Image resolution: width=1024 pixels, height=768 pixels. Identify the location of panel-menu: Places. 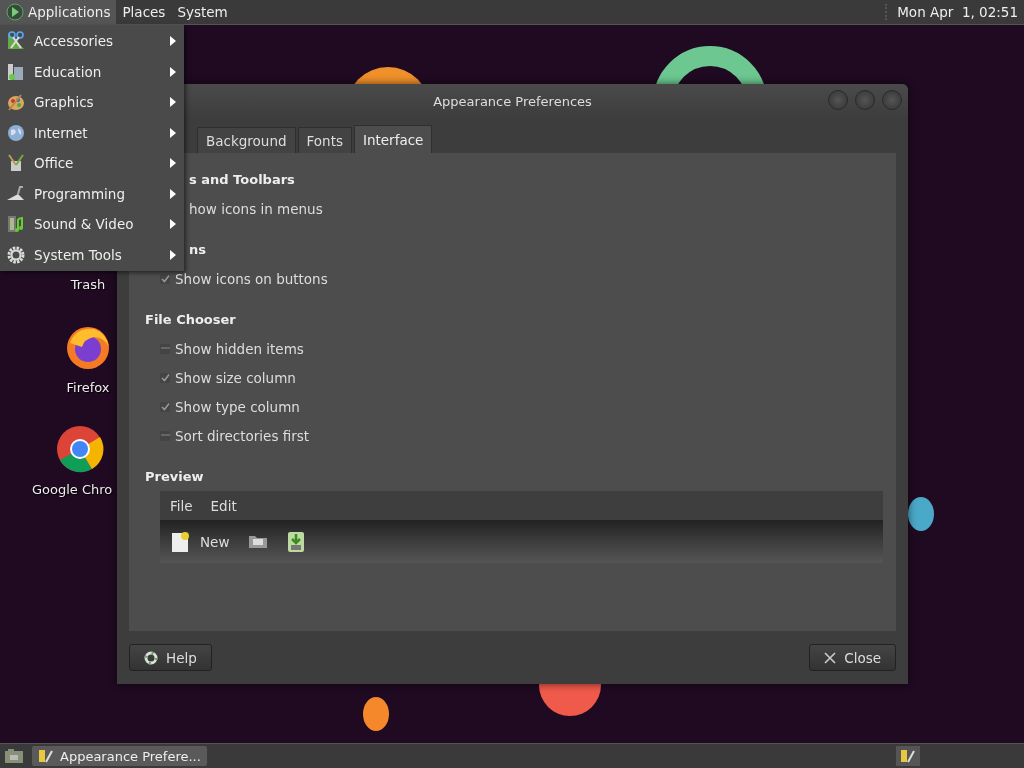
(144, 12).